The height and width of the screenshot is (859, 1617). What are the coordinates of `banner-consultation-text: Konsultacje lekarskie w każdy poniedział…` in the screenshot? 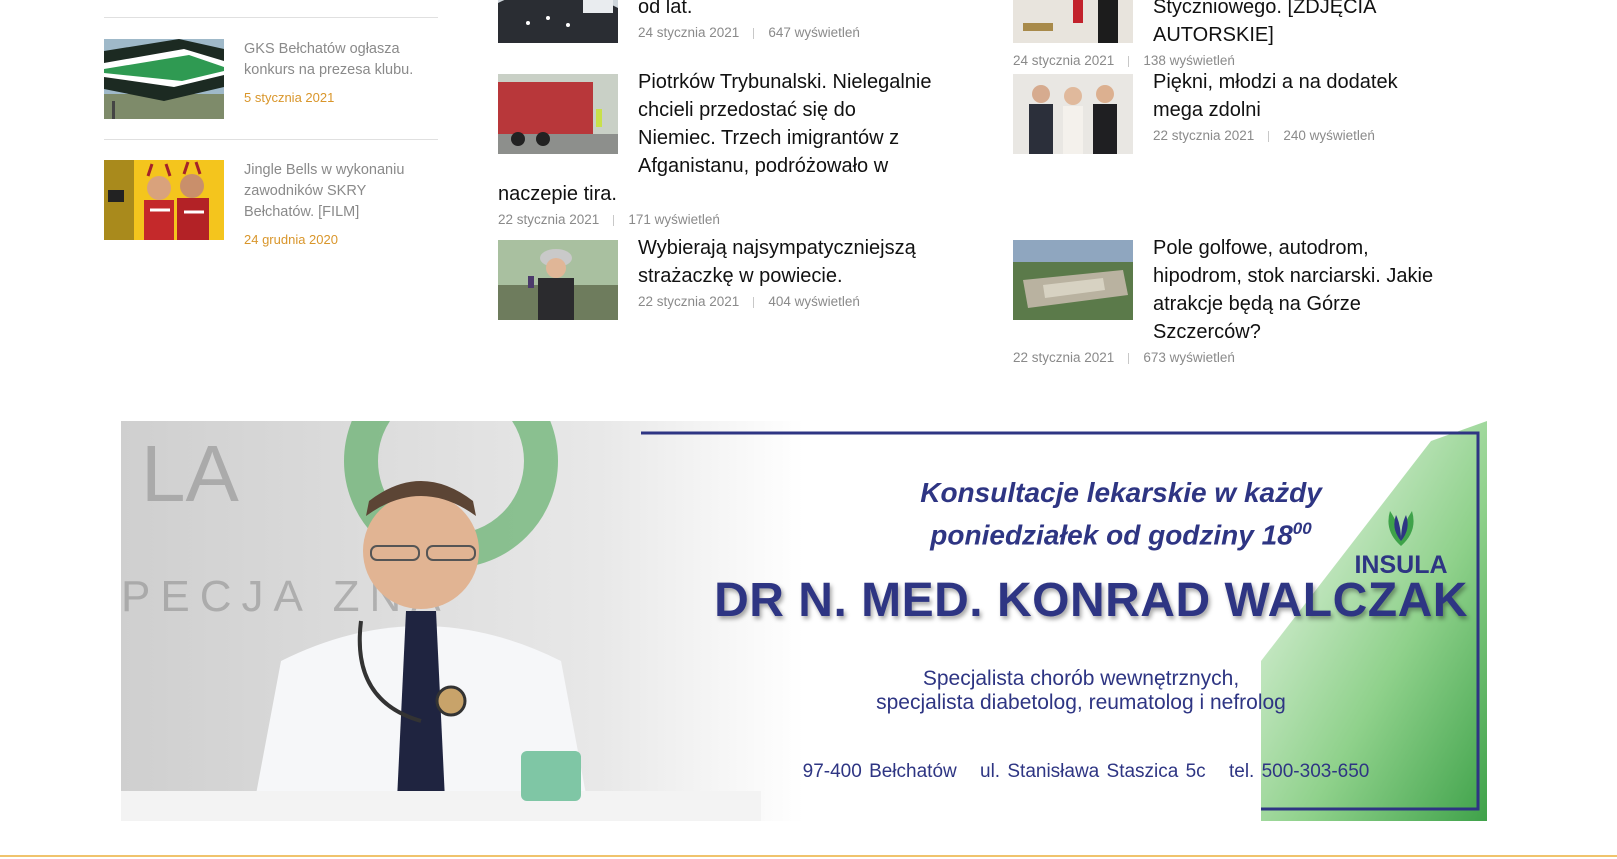 It's located at (1121, 514).